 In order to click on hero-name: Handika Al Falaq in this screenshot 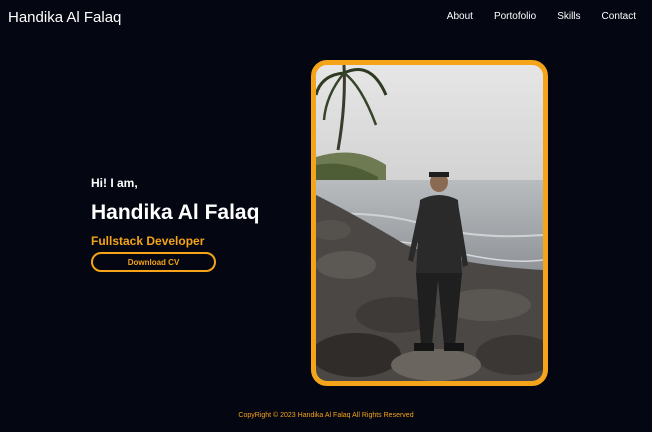, I will do `click(175, 212)`.